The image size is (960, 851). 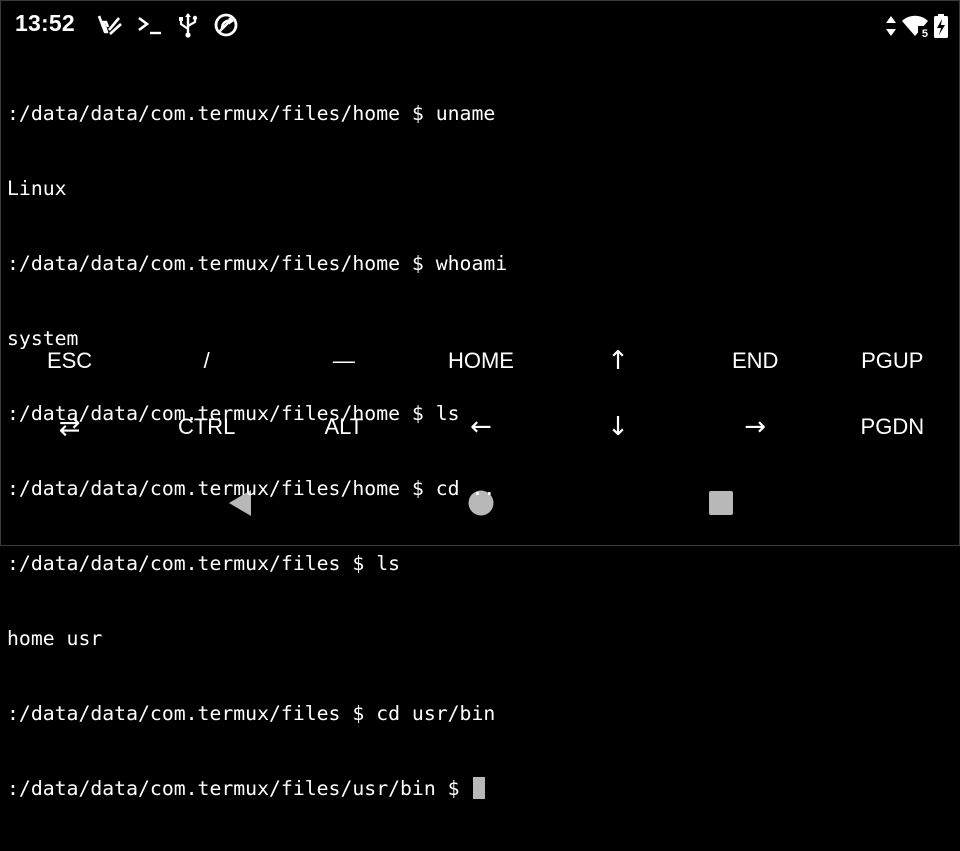 I want to click on nav-back-button, so click(x=240, y=503).